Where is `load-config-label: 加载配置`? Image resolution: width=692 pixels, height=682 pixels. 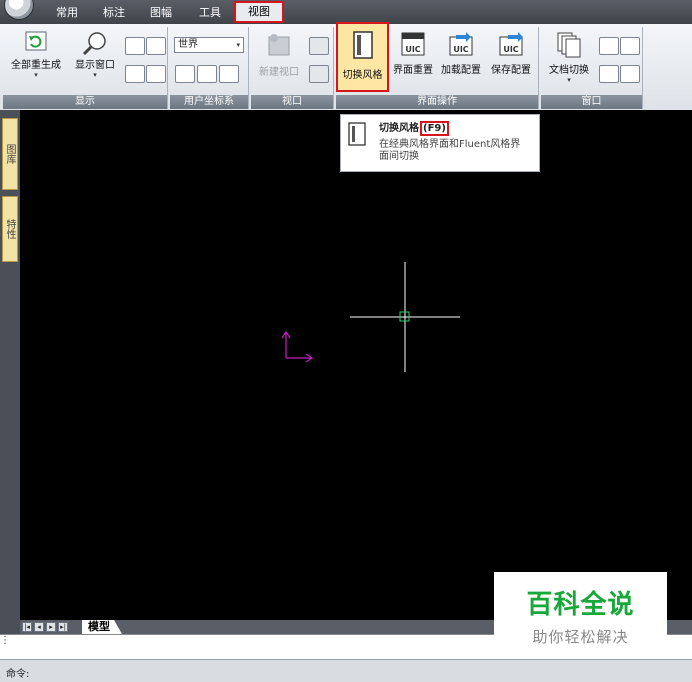 load-config-label: 加载配置 is located at coordinates (461, 70).